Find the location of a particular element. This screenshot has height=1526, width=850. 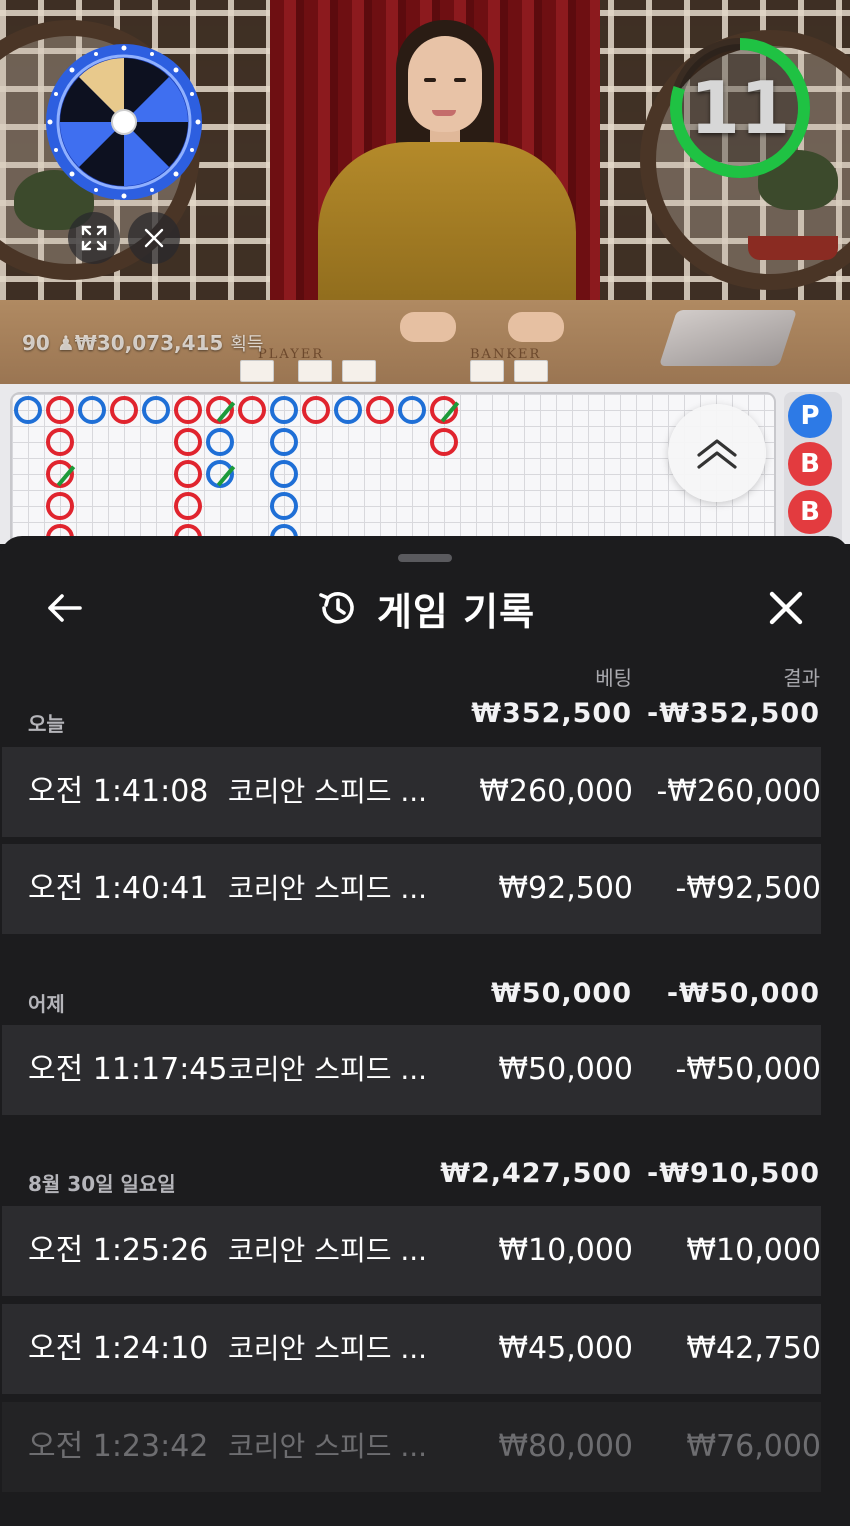

result-amount: ₩76,000 is located at coordinates (753, 1446).